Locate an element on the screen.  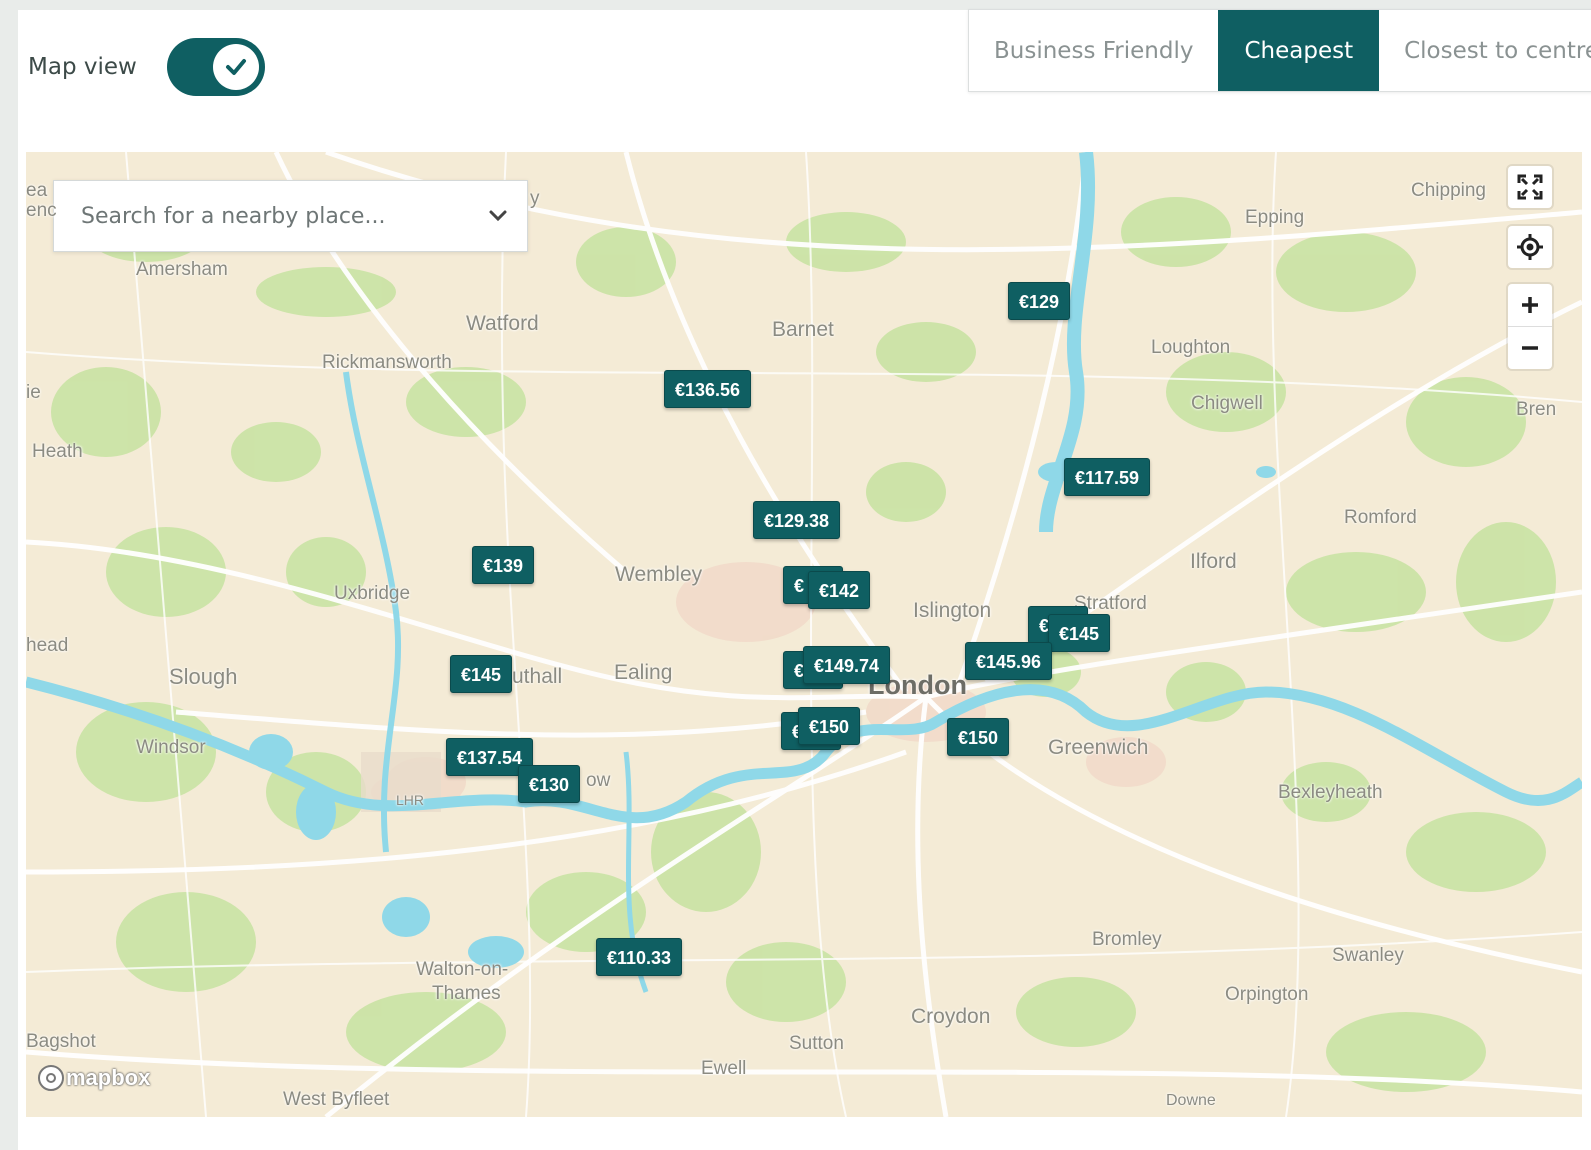
geolocate-control is located at coordinates (1530, 247).